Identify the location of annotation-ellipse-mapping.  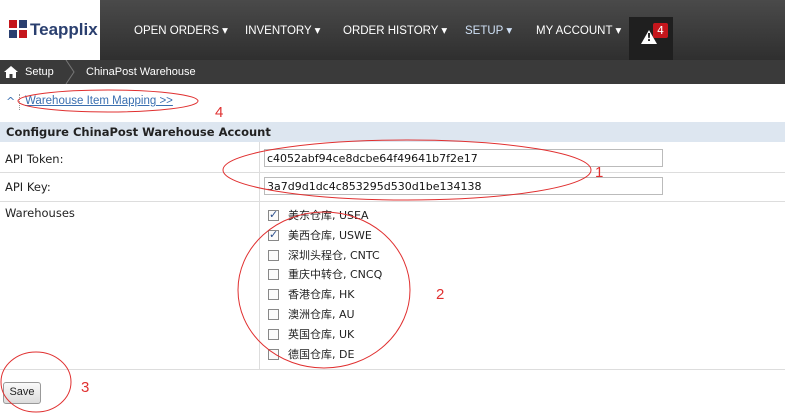
(108, 101).